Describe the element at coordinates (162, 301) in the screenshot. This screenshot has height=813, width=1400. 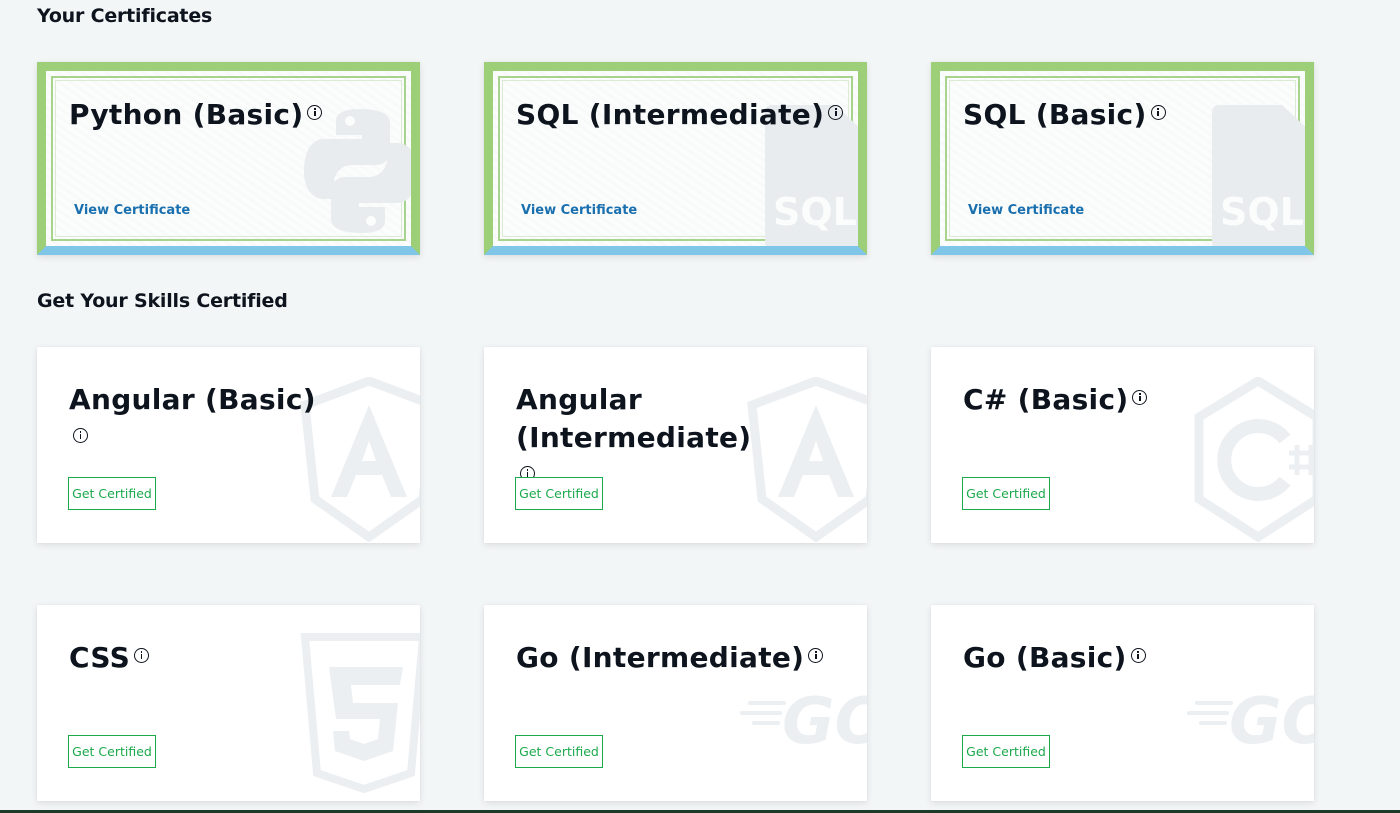
I see `get-skills-certified-heading: Get Your Skills Certified` at that location.